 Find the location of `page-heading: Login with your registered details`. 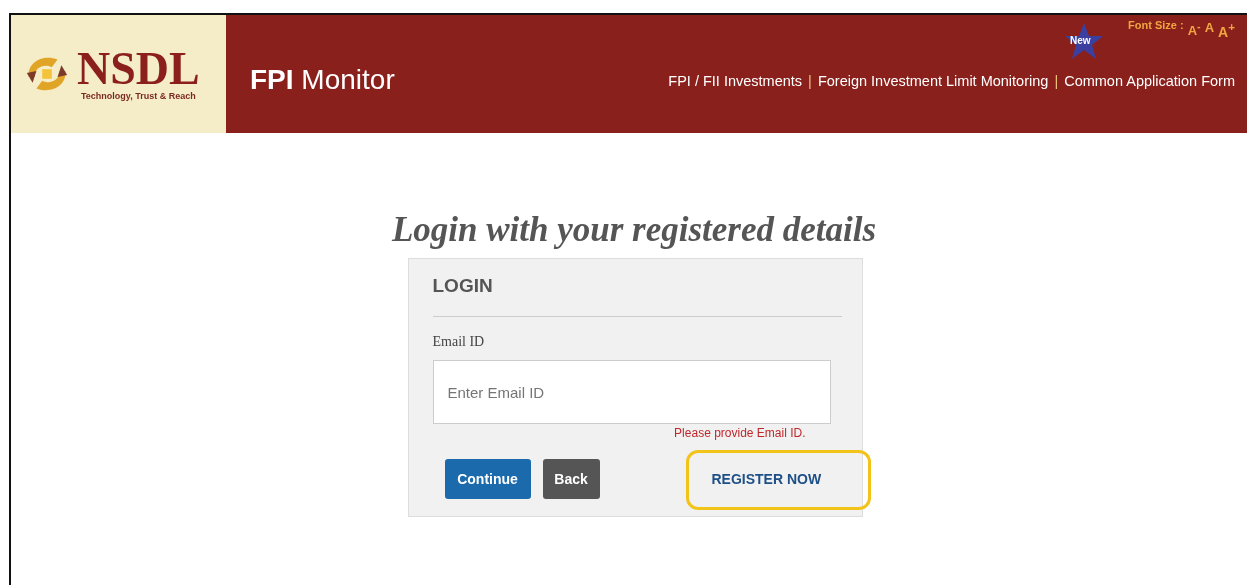

page-heading: Login with your registered details is located at coordinates (634, 230).